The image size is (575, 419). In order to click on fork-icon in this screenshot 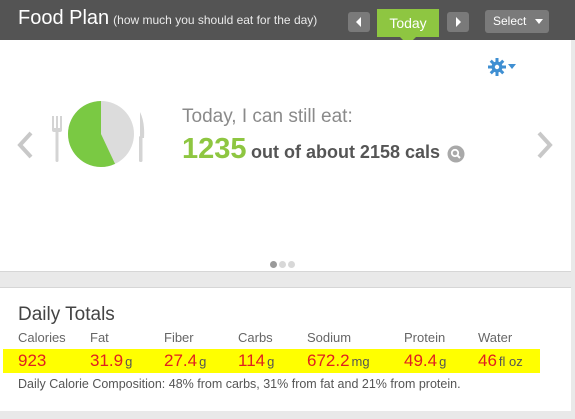, I will do `click(57, 139)`.